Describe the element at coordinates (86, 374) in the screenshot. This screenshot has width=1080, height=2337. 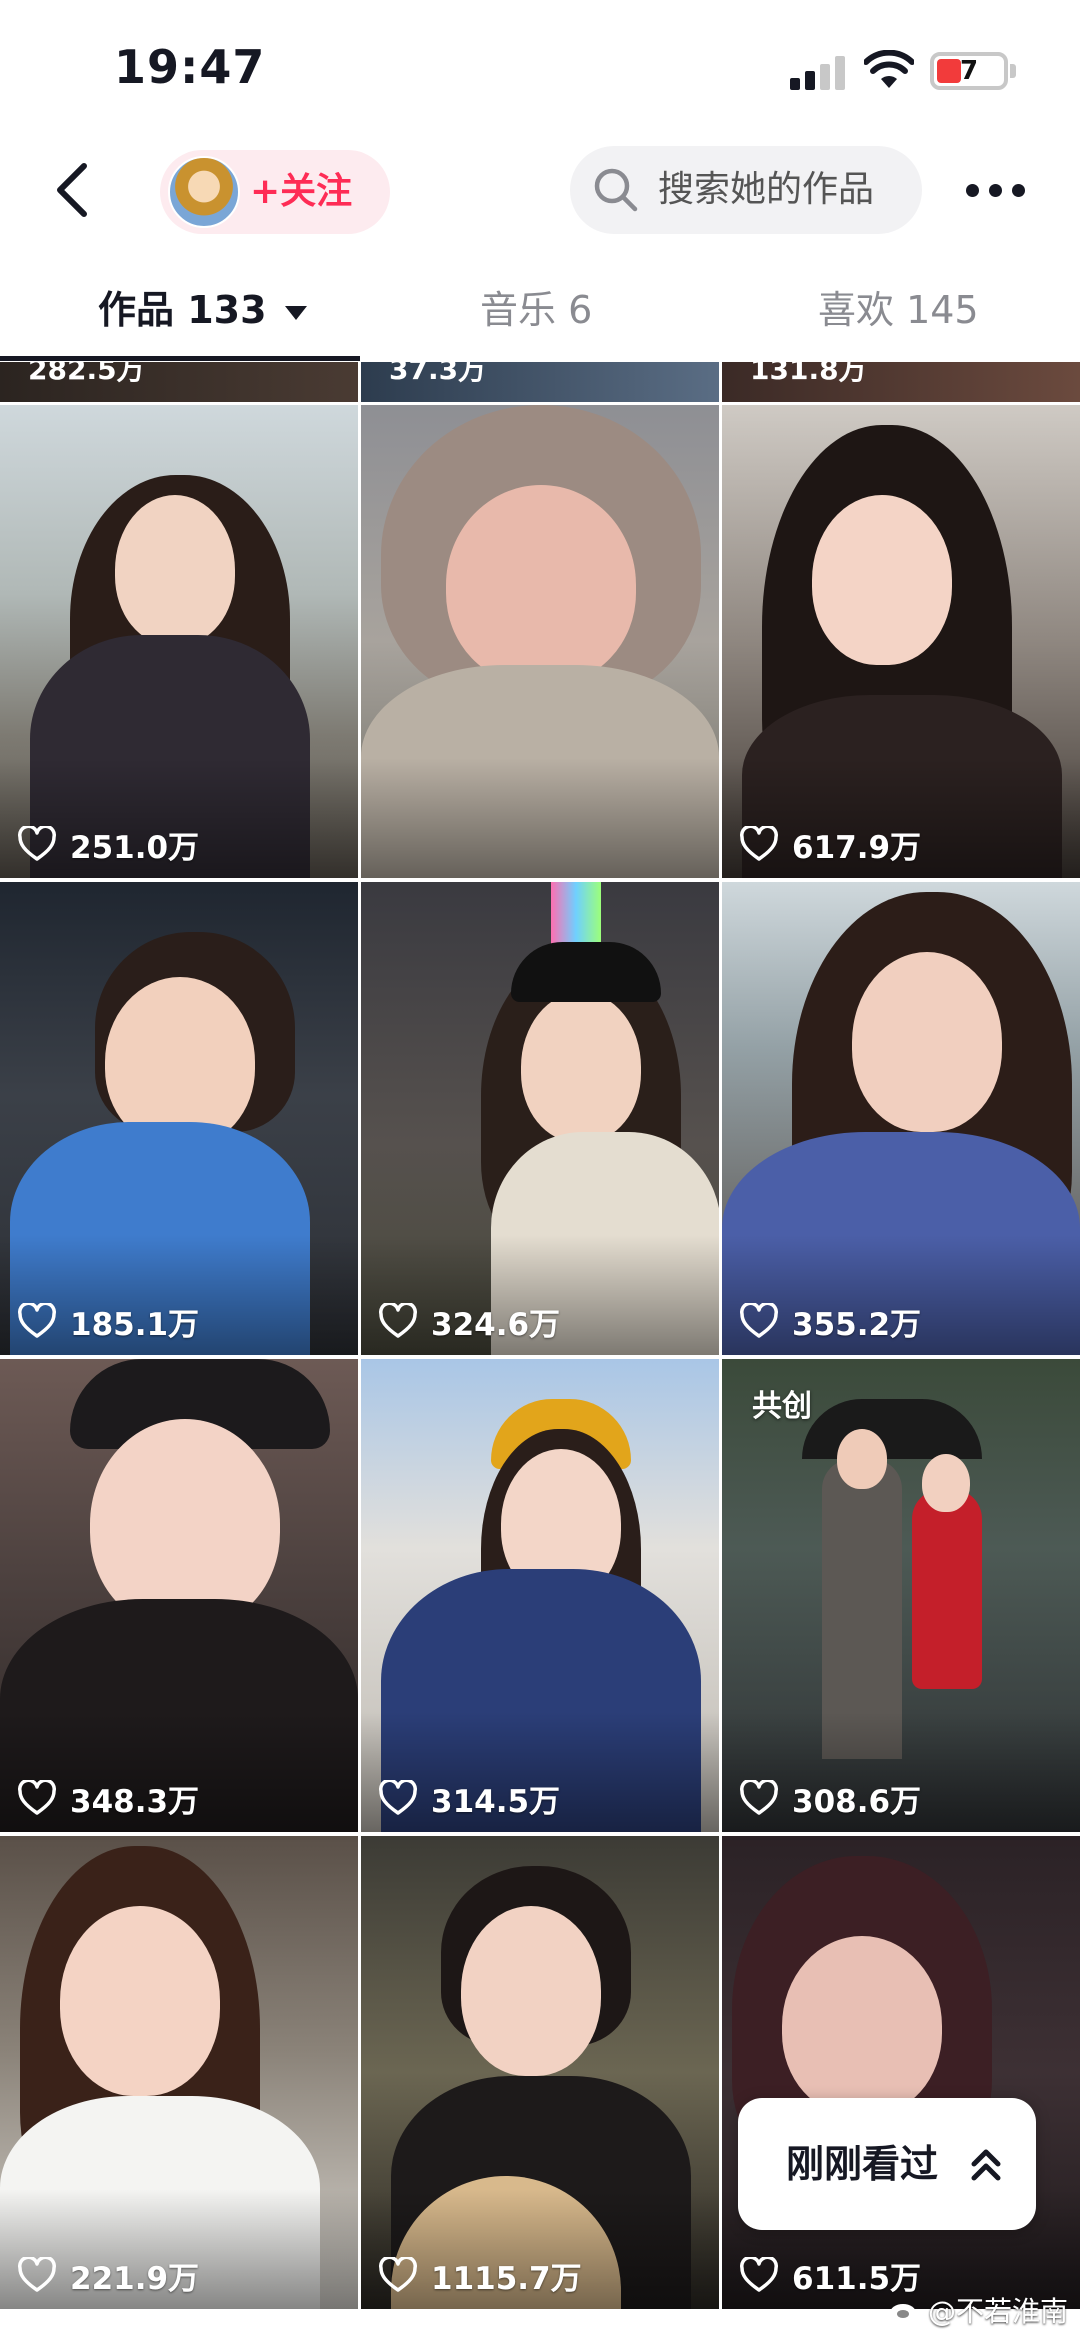
I see `peek-likes: 282.5万` at that location.